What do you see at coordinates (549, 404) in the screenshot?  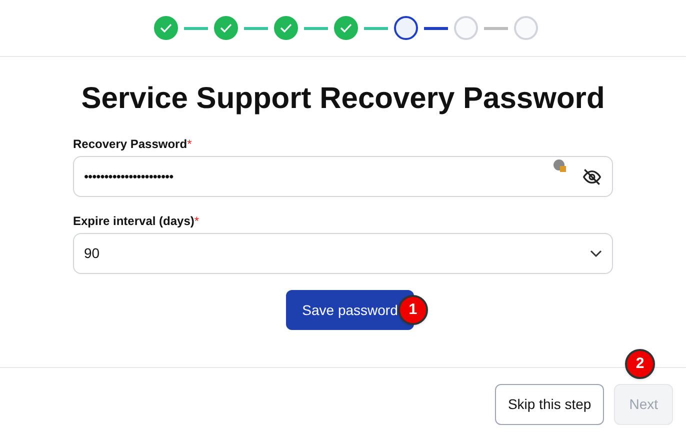 I see `skip-button: Skip this step` at bounding box center [549, 404].